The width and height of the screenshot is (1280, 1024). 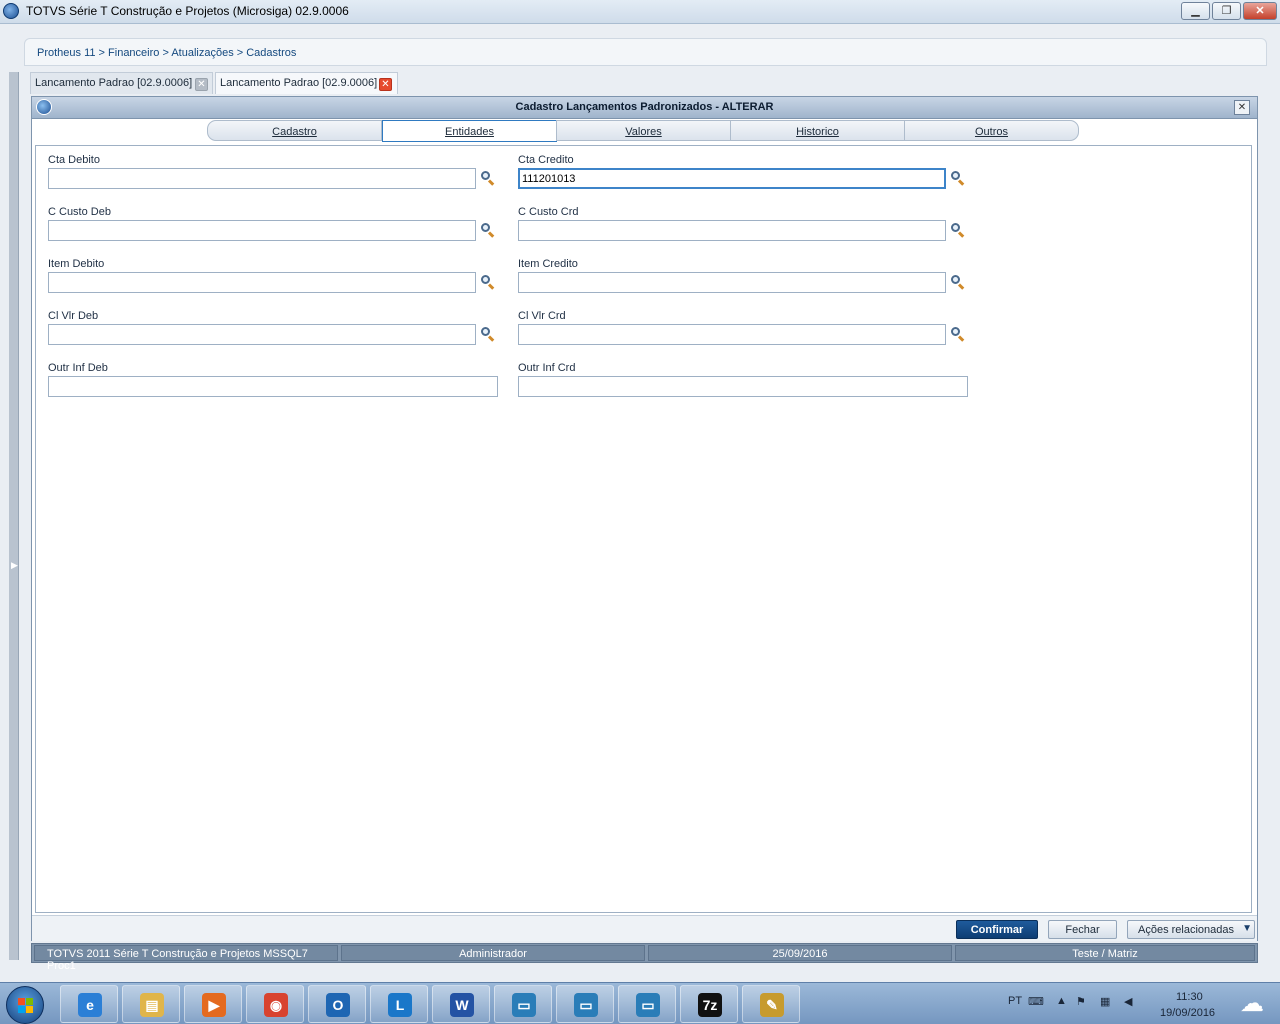 What do you see at coordinates (546, 160) in the screenshot?
I see `field-label: Cta Credito` at bounding box center [546, 160].